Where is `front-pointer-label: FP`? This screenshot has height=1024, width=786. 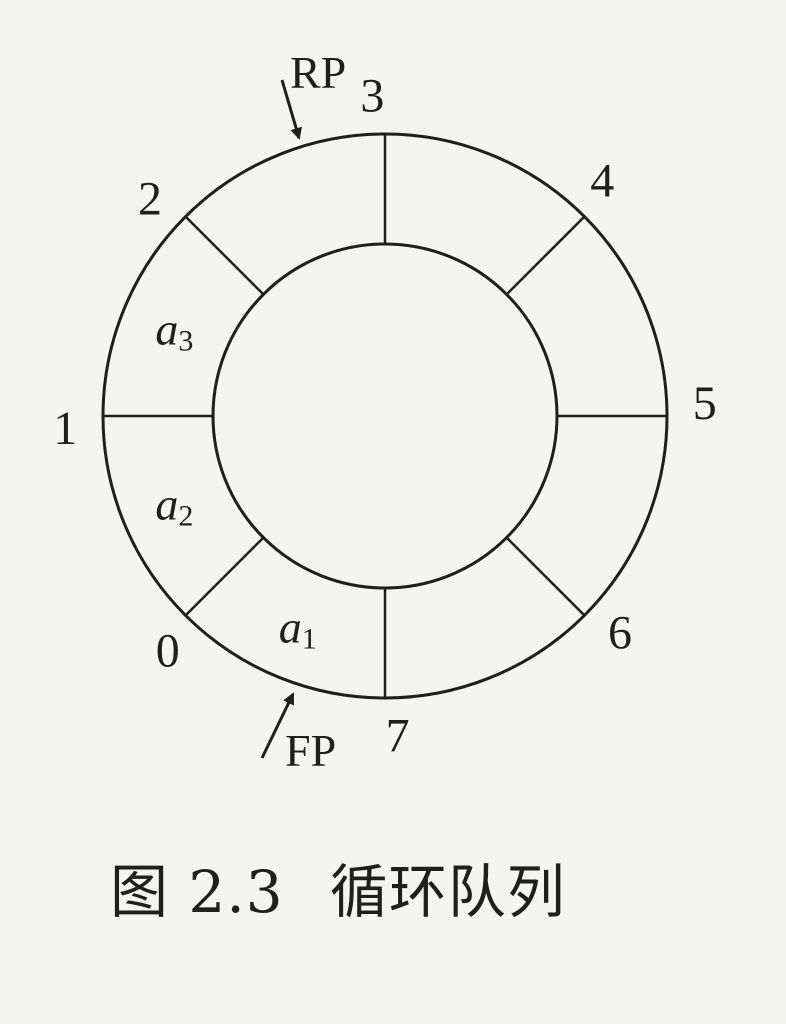 front-pointer-label: FP is located at coordinates (310, 750).